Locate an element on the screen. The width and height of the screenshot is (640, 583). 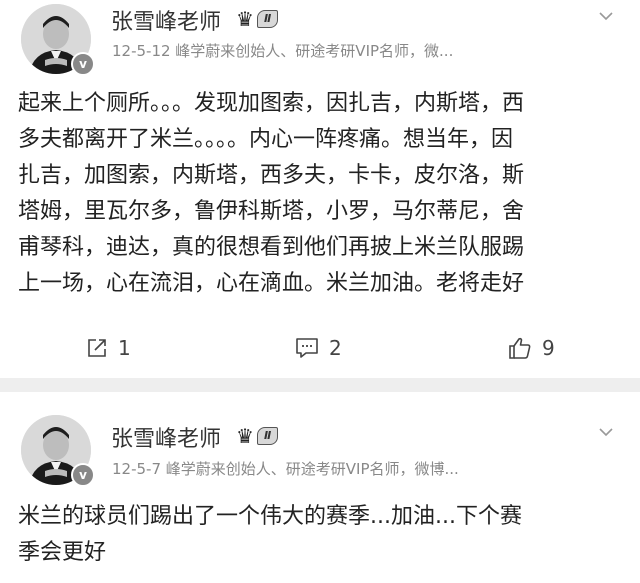
repost-icon is located at coordinates (97, 348).